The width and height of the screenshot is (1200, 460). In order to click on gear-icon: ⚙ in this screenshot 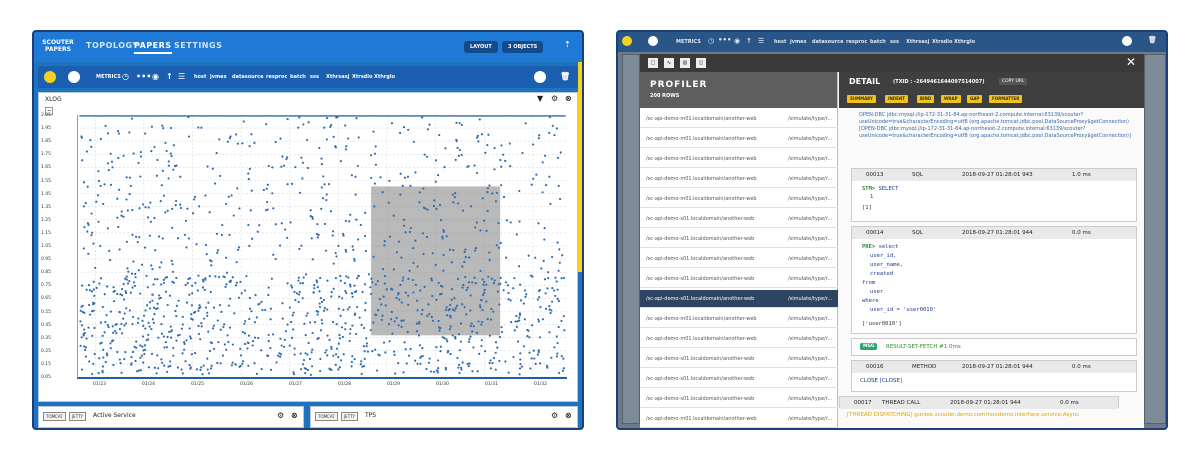, I will do `click(554, 98)`.